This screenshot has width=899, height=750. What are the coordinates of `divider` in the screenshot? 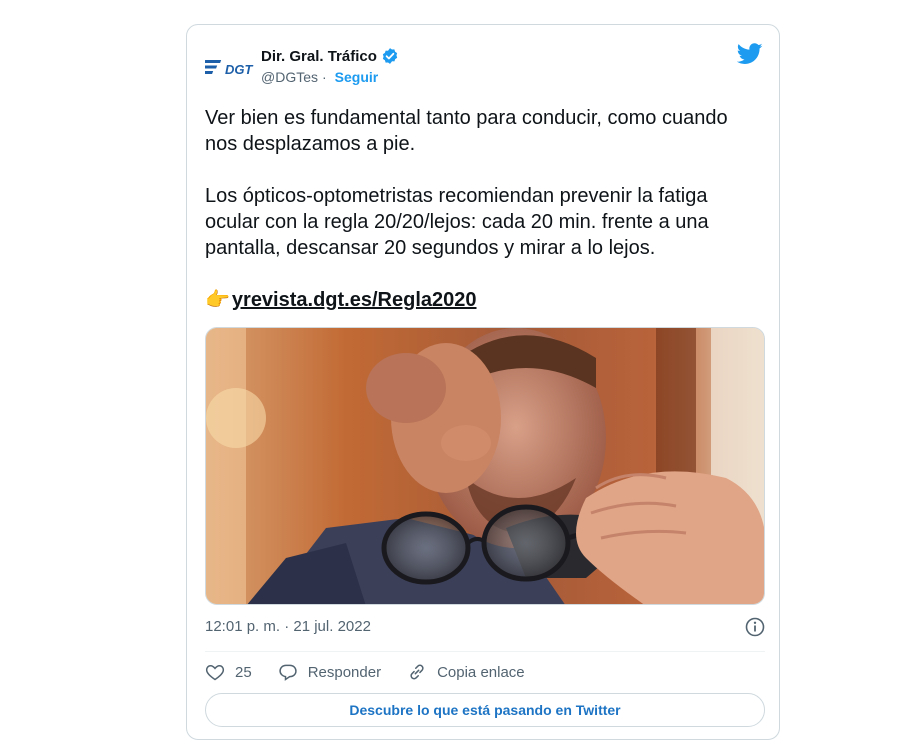 It's located at (485, 651).